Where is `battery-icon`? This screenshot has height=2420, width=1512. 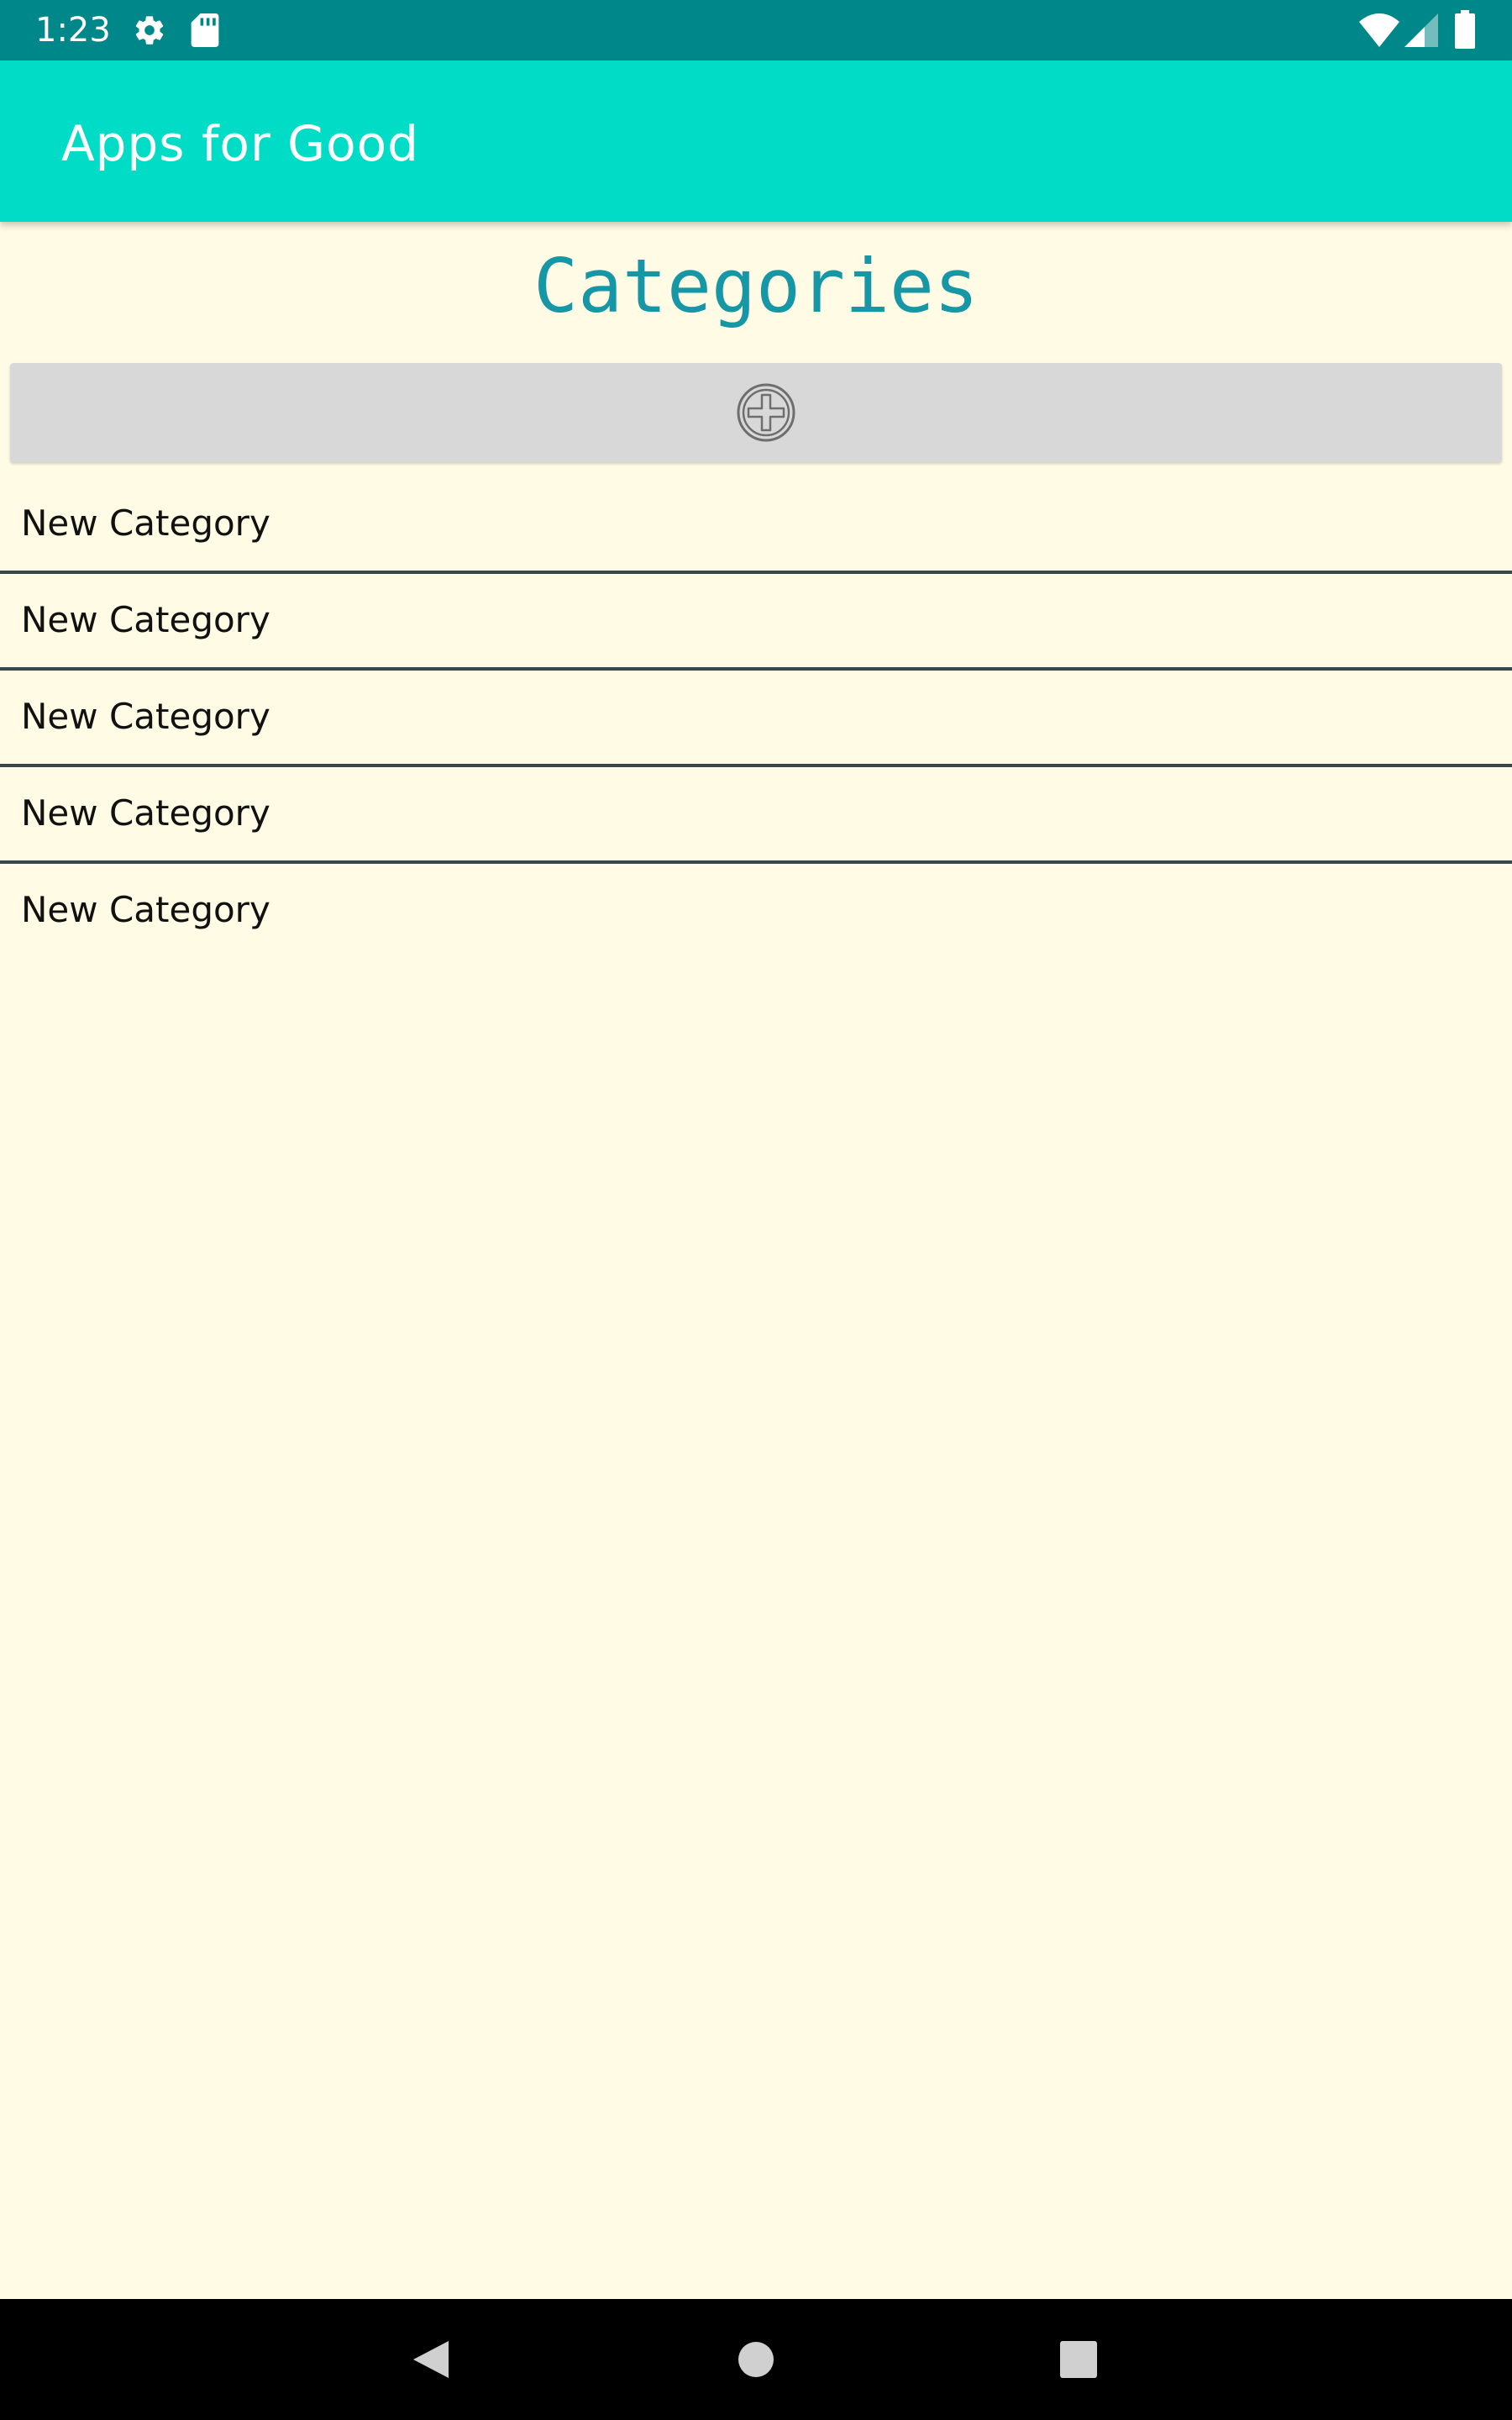
battery-icon is located at coordinates (1465, 31).